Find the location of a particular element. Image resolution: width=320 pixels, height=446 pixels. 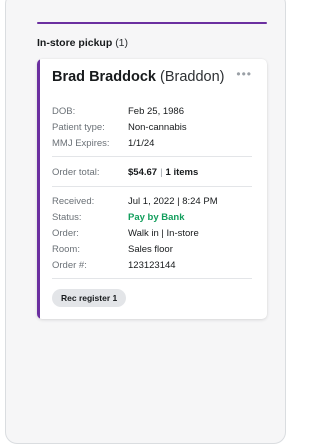

order-total-value: $54.67 | 1 items is located at coordinates (163, 172).